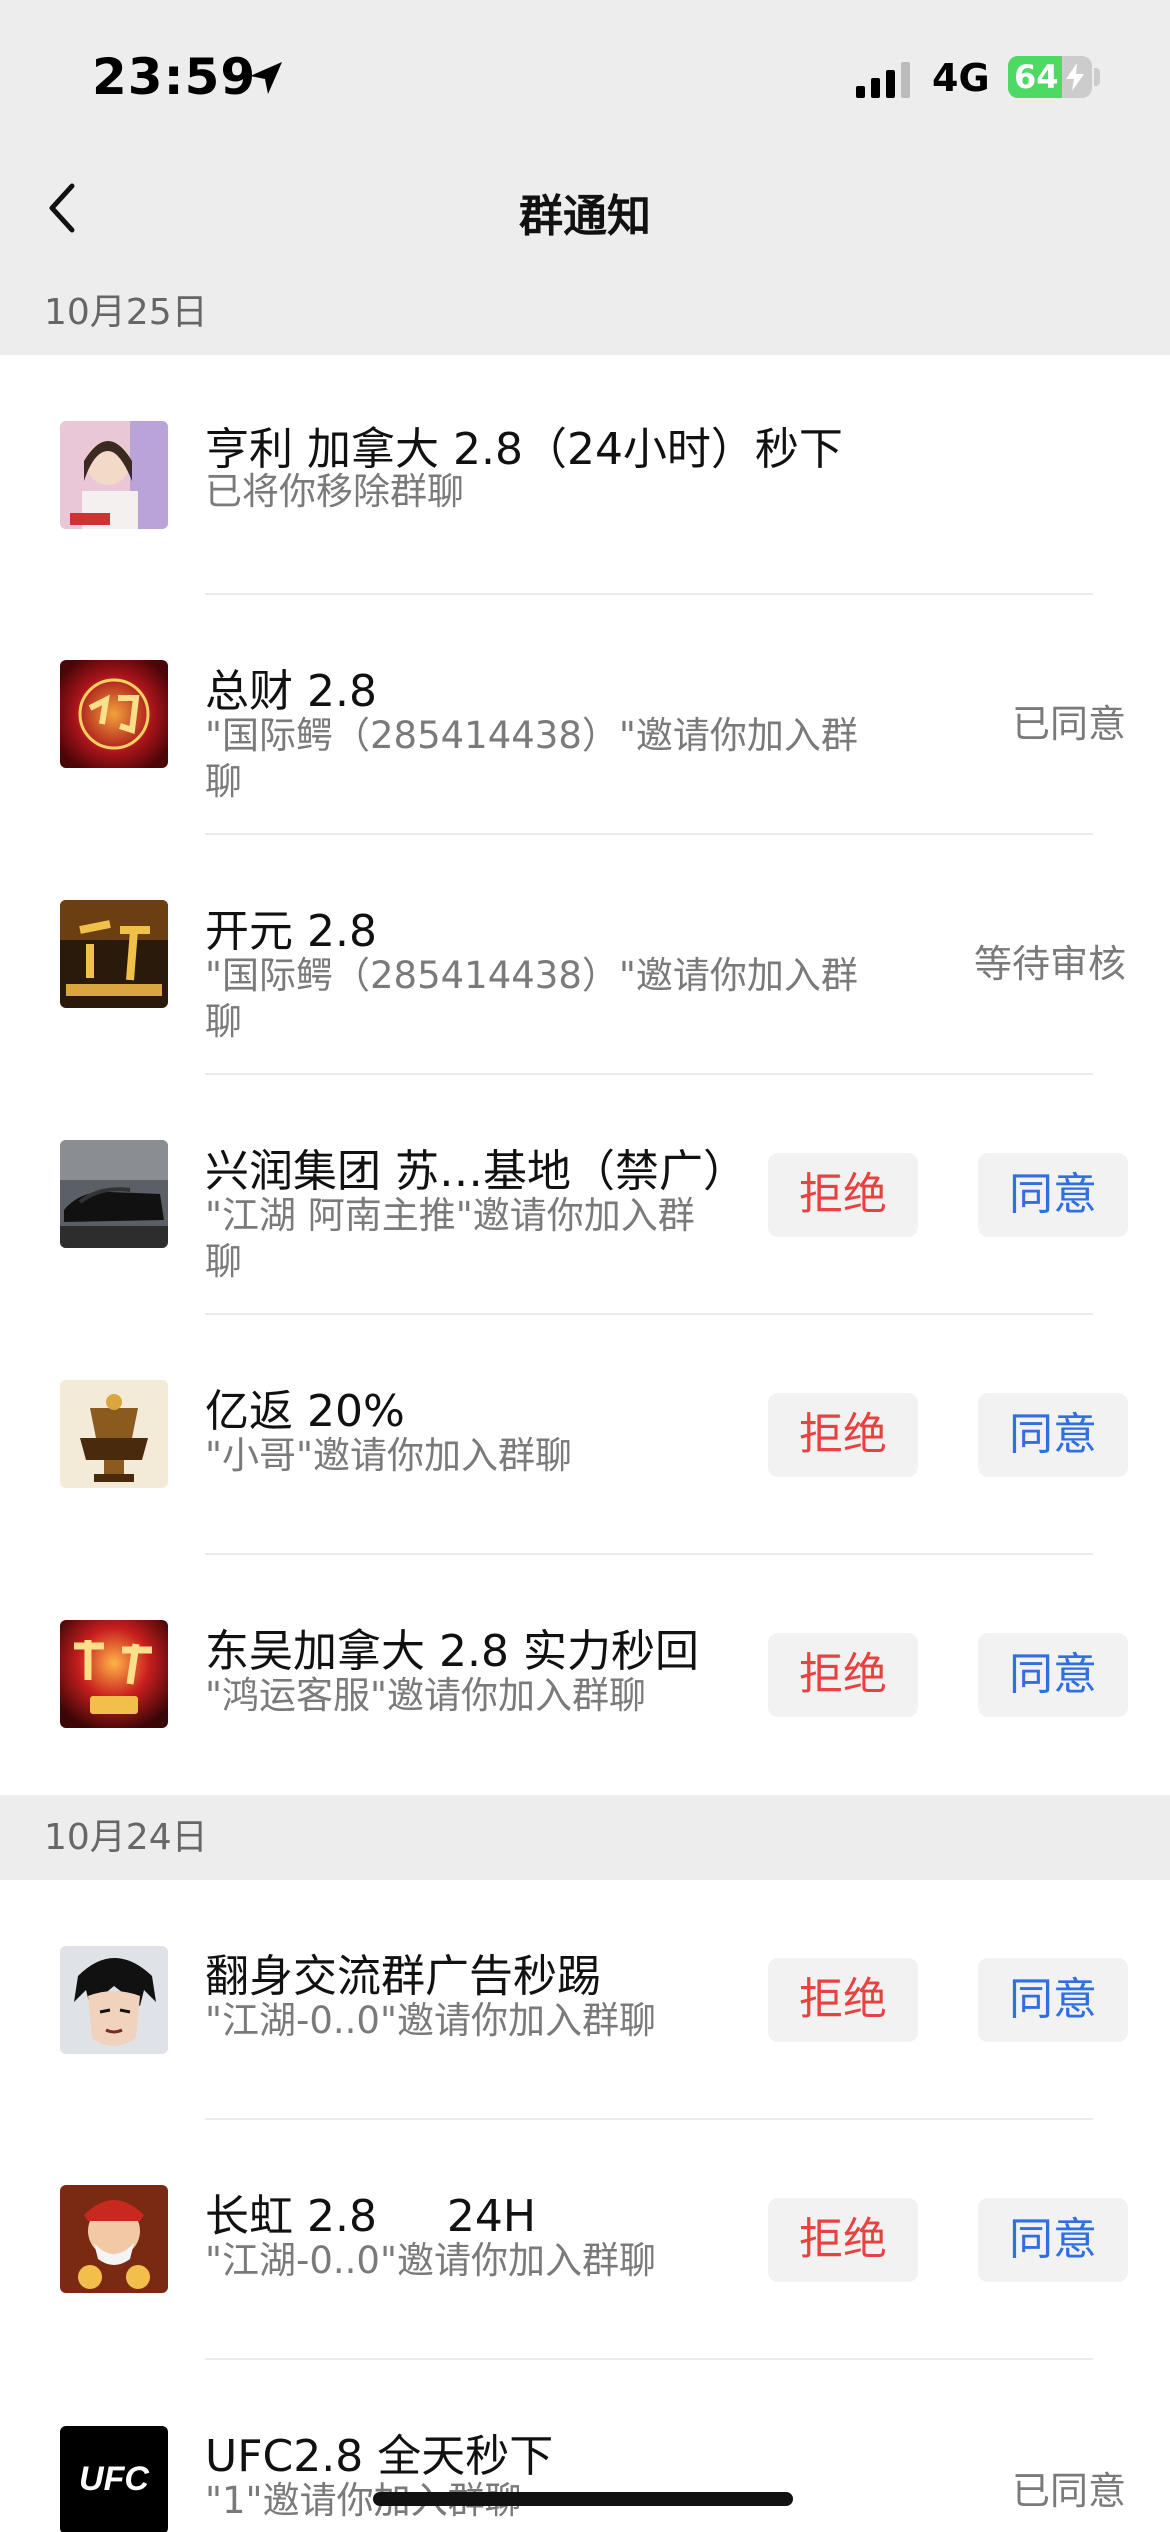 This screenshot has height=2532, width=1170. I want to click on notification-desc: "江湖 阿南主推"邀请你加入群 聊, so click(450, 1238).